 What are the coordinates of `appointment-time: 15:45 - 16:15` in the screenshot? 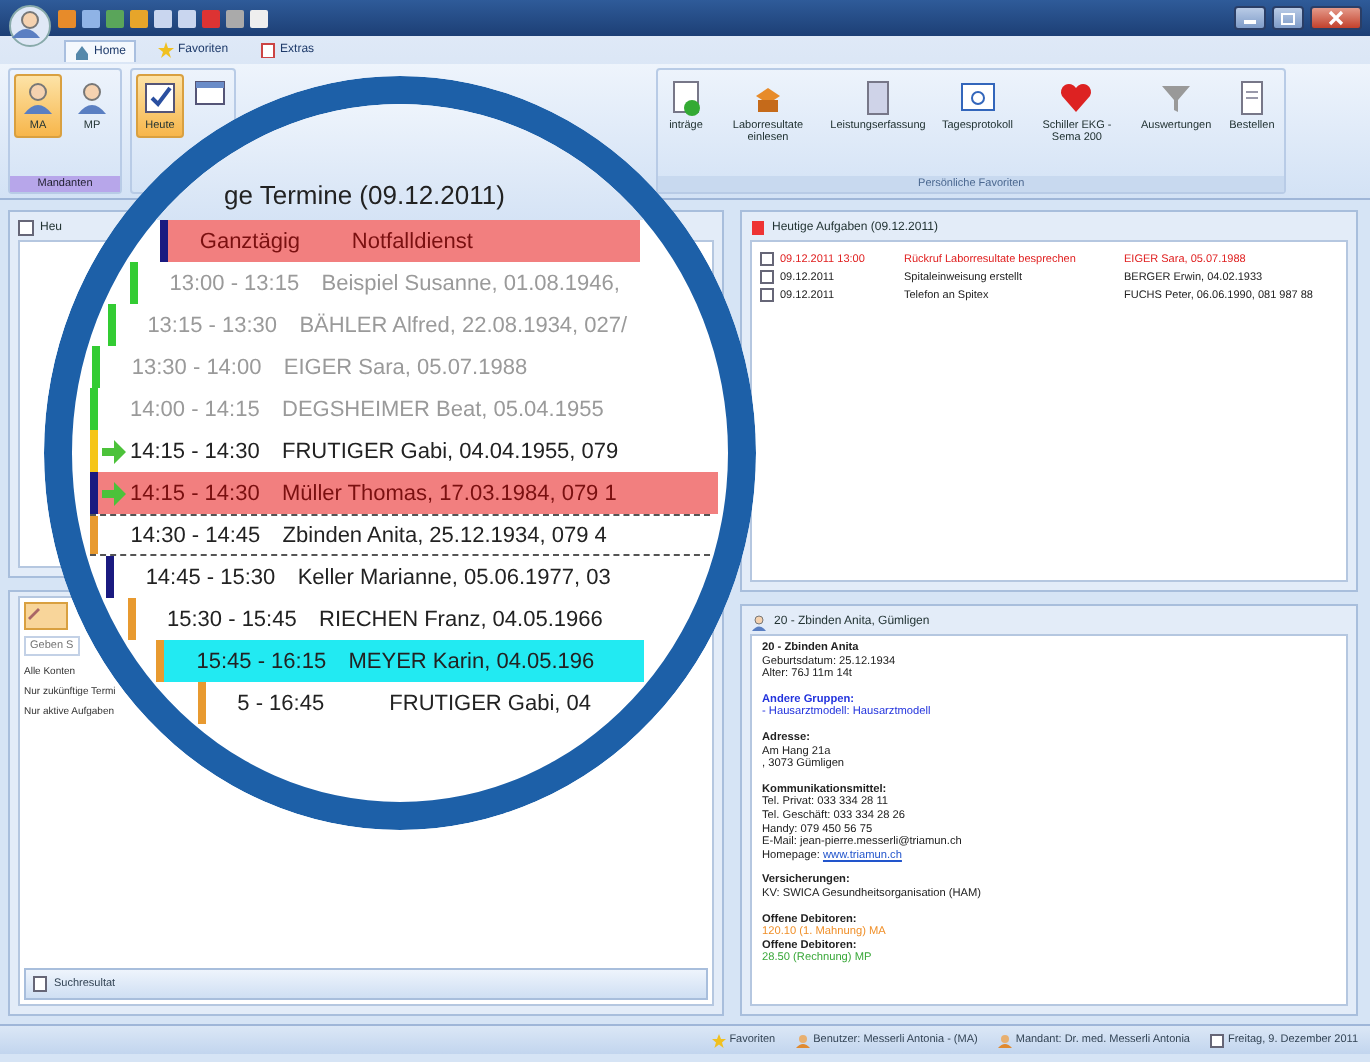 It's located at (262, 661).